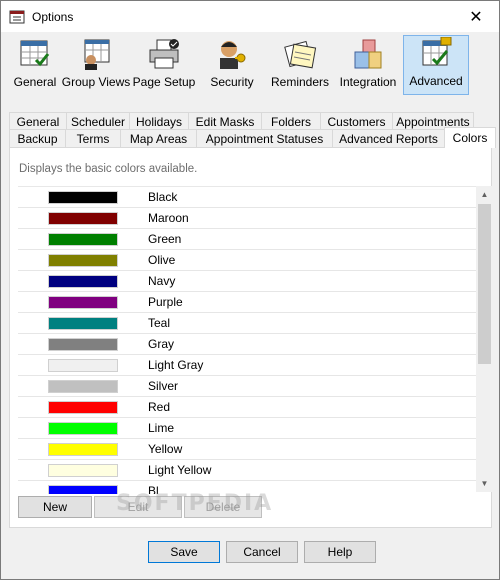  I want to click on color-row: Silver, so click(252, 386).